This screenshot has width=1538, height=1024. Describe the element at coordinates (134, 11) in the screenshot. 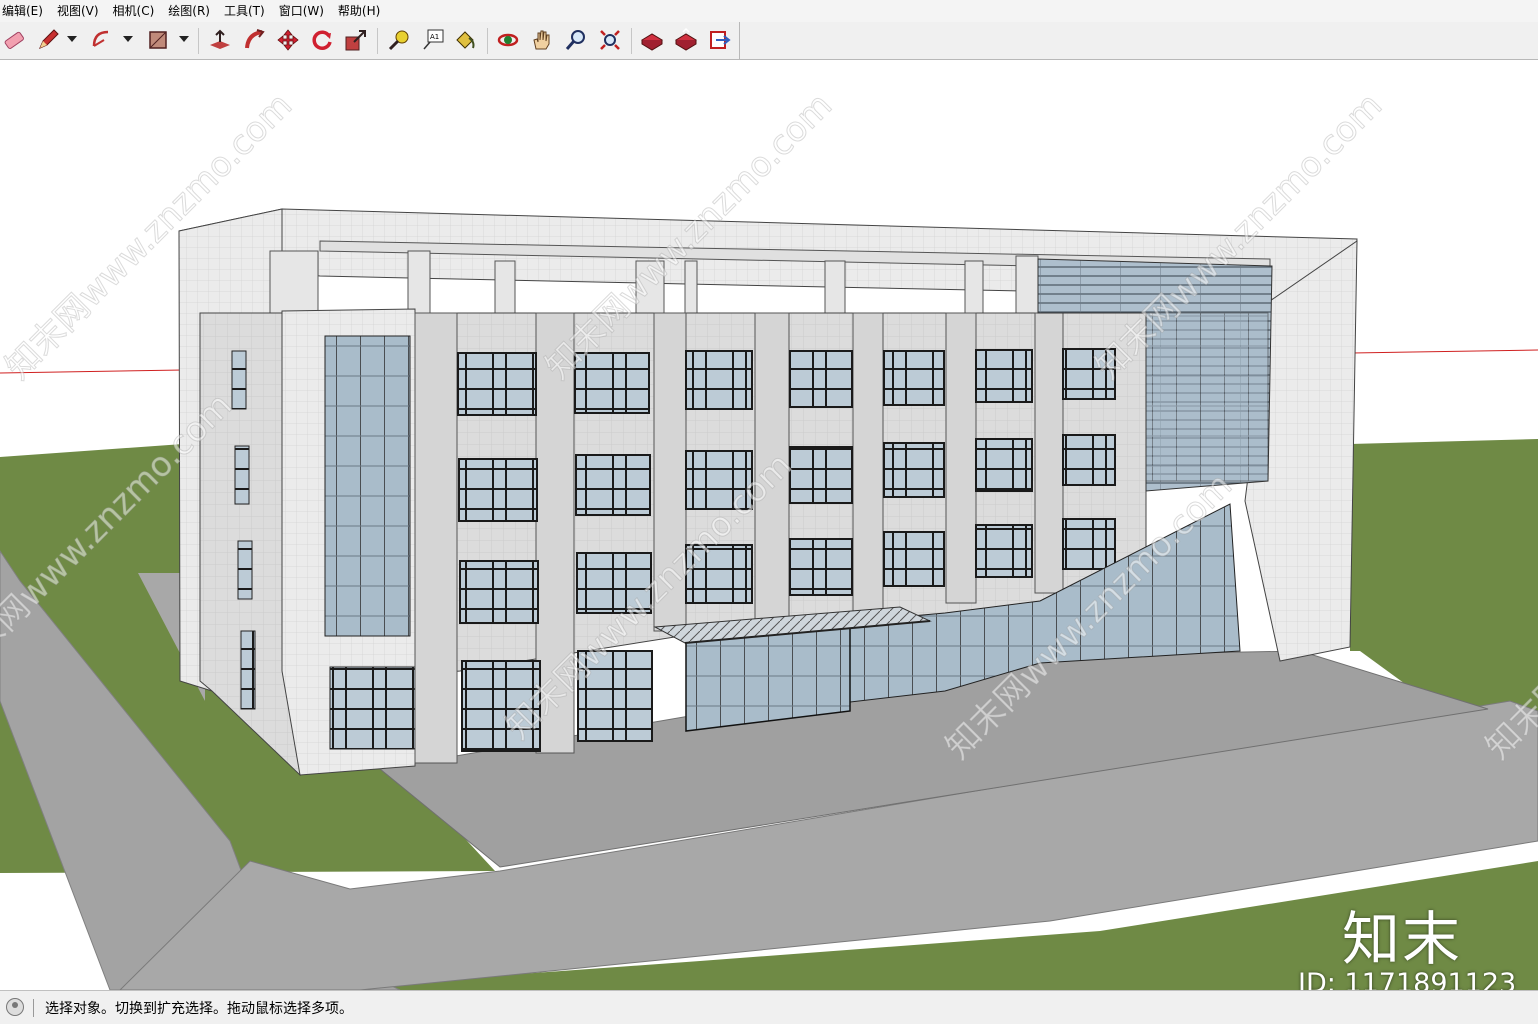

I see `menu-camera: 相机(C)` at that location.